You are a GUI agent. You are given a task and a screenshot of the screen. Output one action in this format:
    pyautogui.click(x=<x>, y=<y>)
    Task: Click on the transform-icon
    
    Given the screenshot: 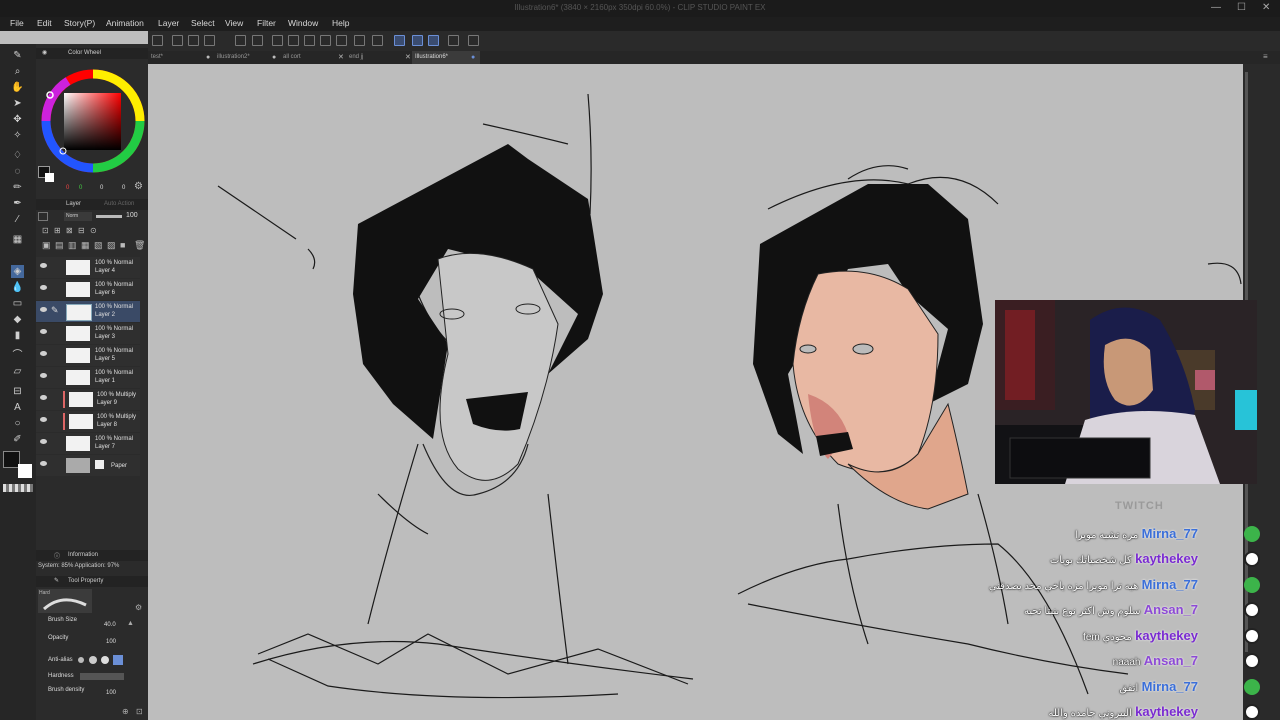 What is the action you would take?
    pyautogui.click(x=277, y=40)
    